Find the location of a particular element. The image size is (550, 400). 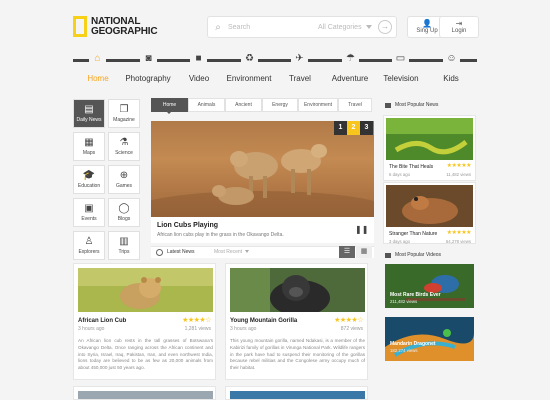

sidebar-item-science: ⚗ Science is located at coordinates (124, 146).